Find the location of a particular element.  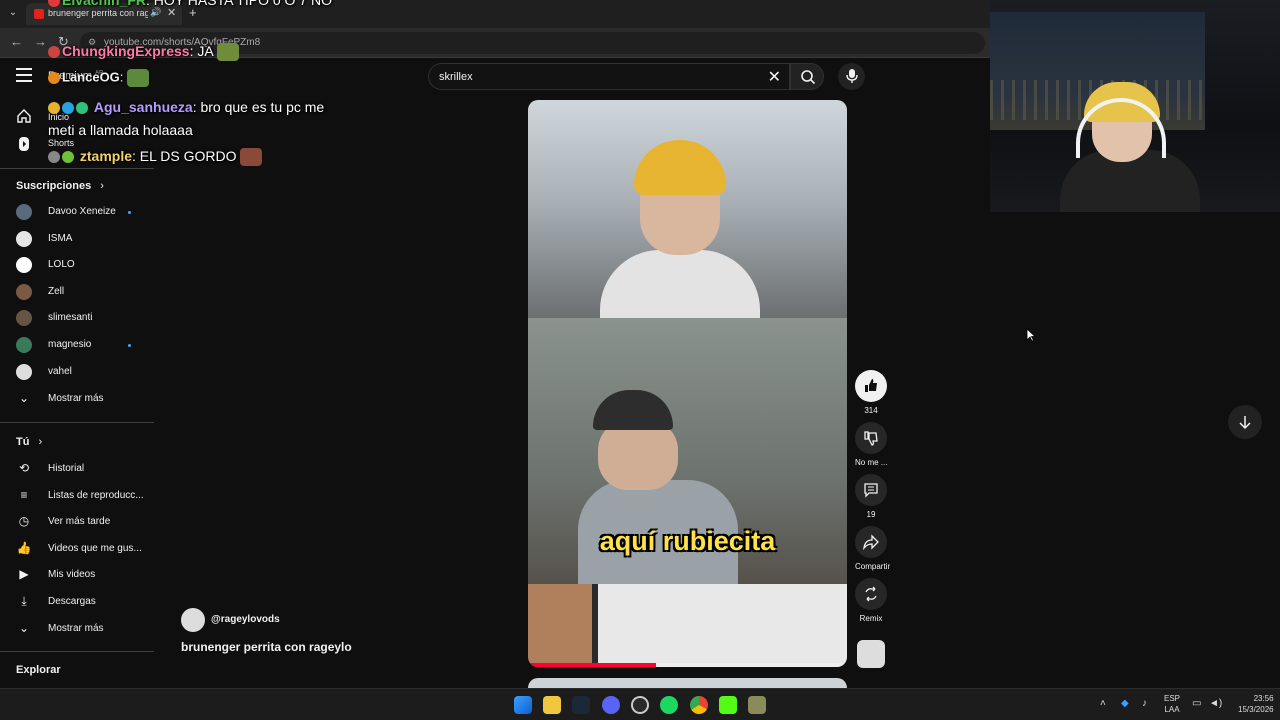

clock-date: 15/3/2026 is located at coordinates (1256, 709).